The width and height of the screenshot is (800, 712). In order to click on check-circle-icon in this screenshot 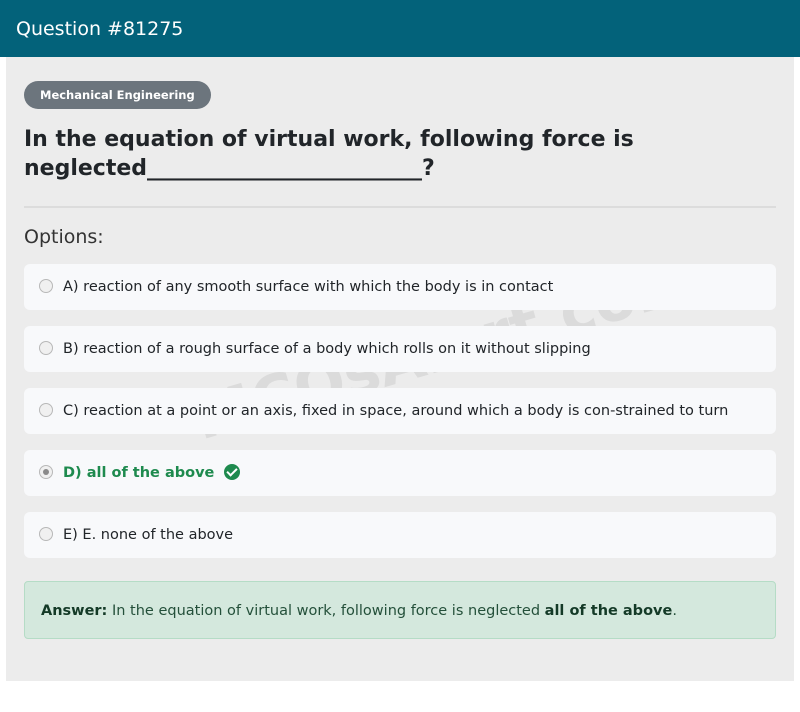, I will do `click(232, 472)`.